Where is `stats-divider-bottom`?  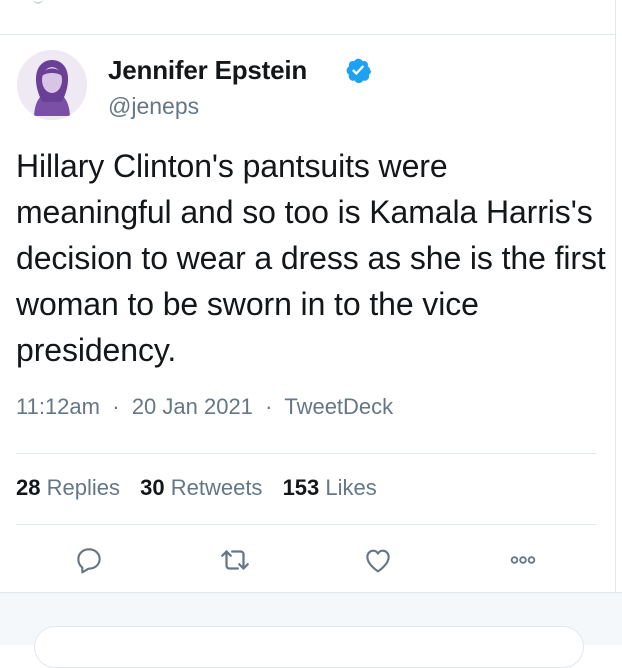 stats-divider-bottom is located at coordinates (306, 524).